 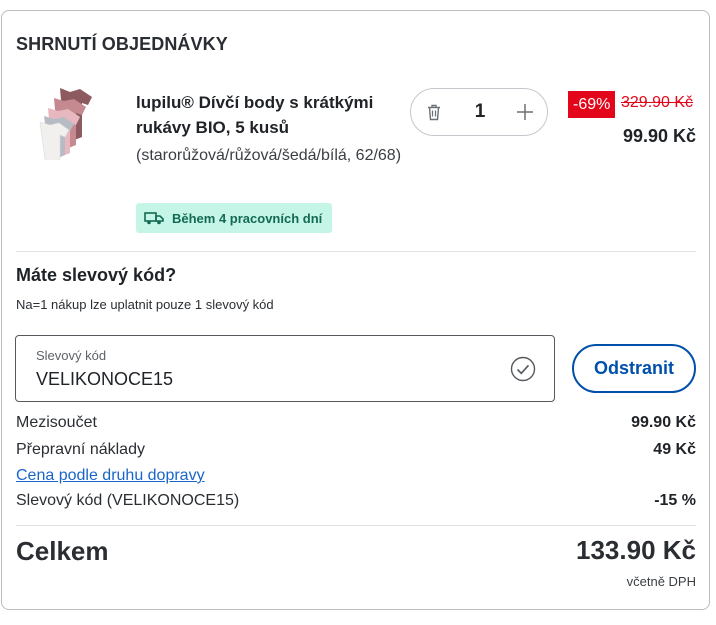 What do you see at coordinates (122, 44) in the screenshot?
I see `order-summary-title: SHRNUTÍ OBJEDNÁVKY` at bounding box center [122, 44].